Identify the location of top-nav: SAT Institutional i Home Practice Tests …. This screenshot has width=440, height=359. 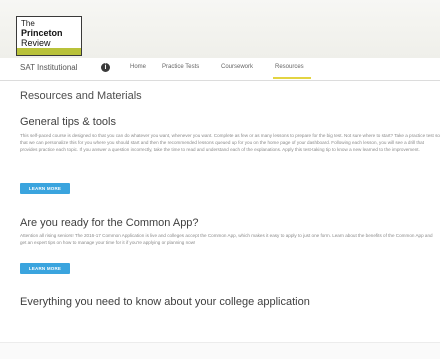
(220, 69).